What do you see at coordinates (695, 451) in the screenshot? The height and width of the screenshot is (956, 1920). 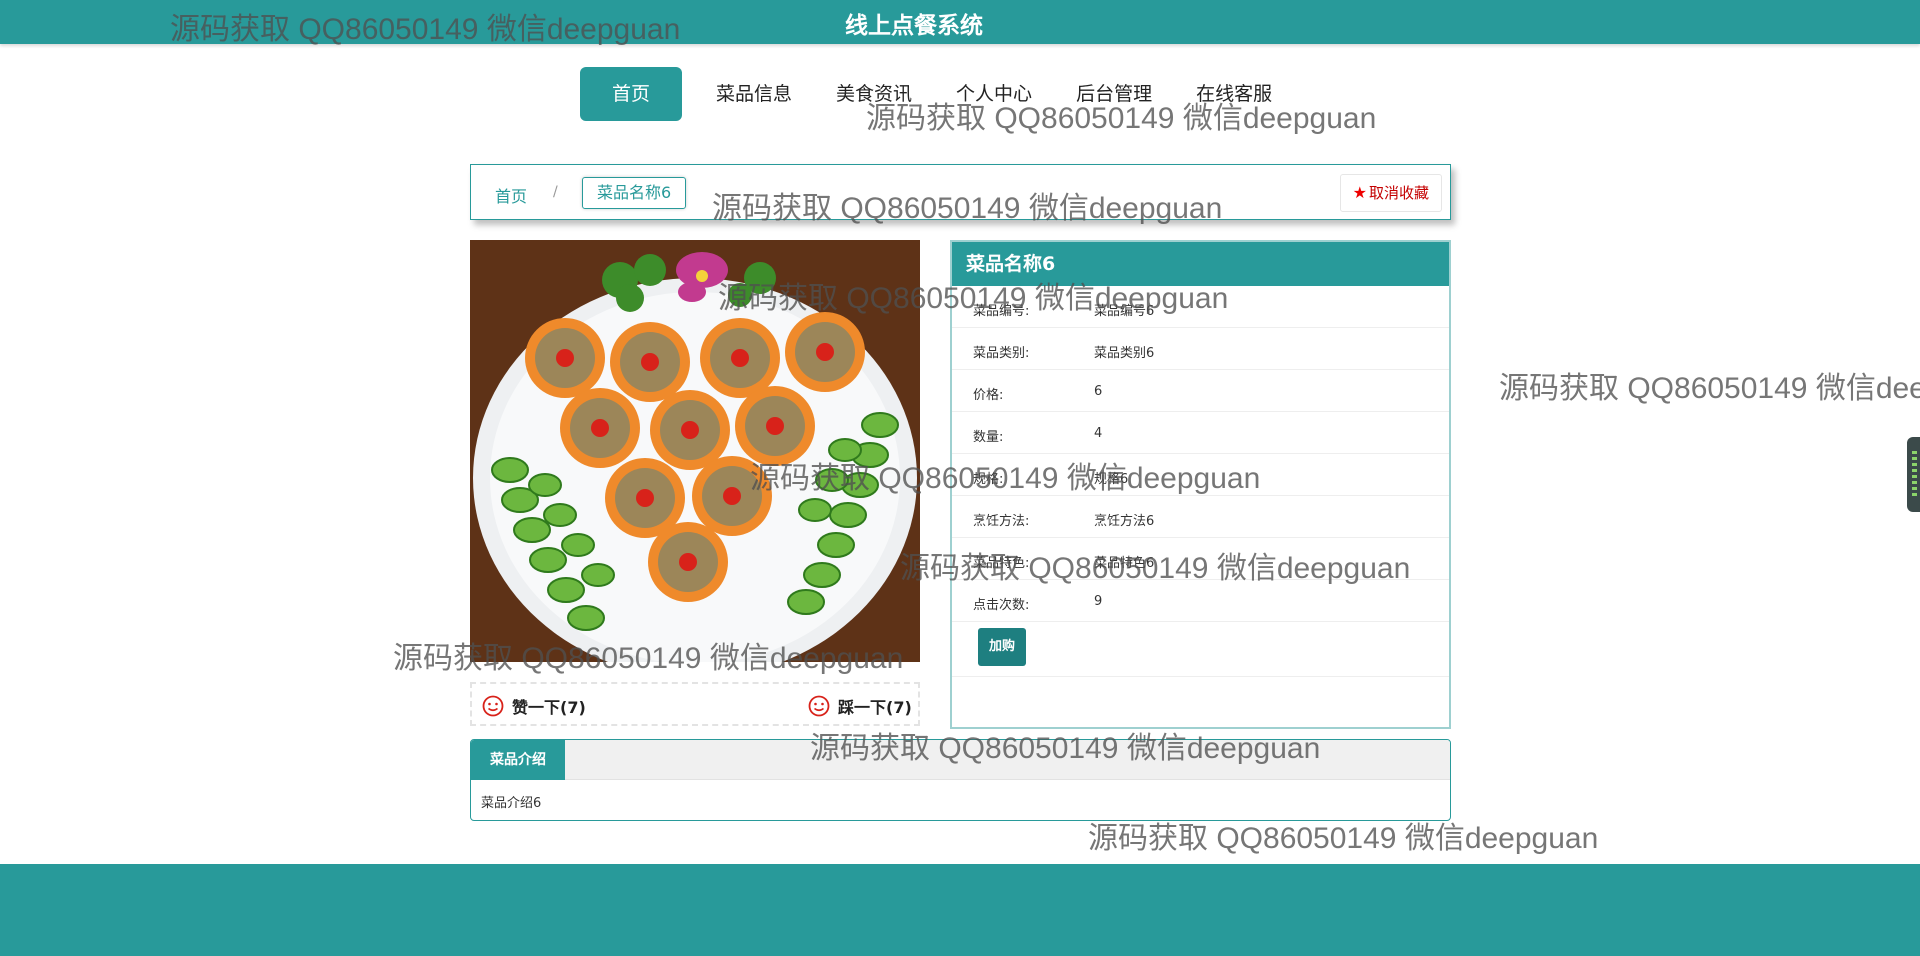 I see `dish-image` at bounding box center [695, 451].